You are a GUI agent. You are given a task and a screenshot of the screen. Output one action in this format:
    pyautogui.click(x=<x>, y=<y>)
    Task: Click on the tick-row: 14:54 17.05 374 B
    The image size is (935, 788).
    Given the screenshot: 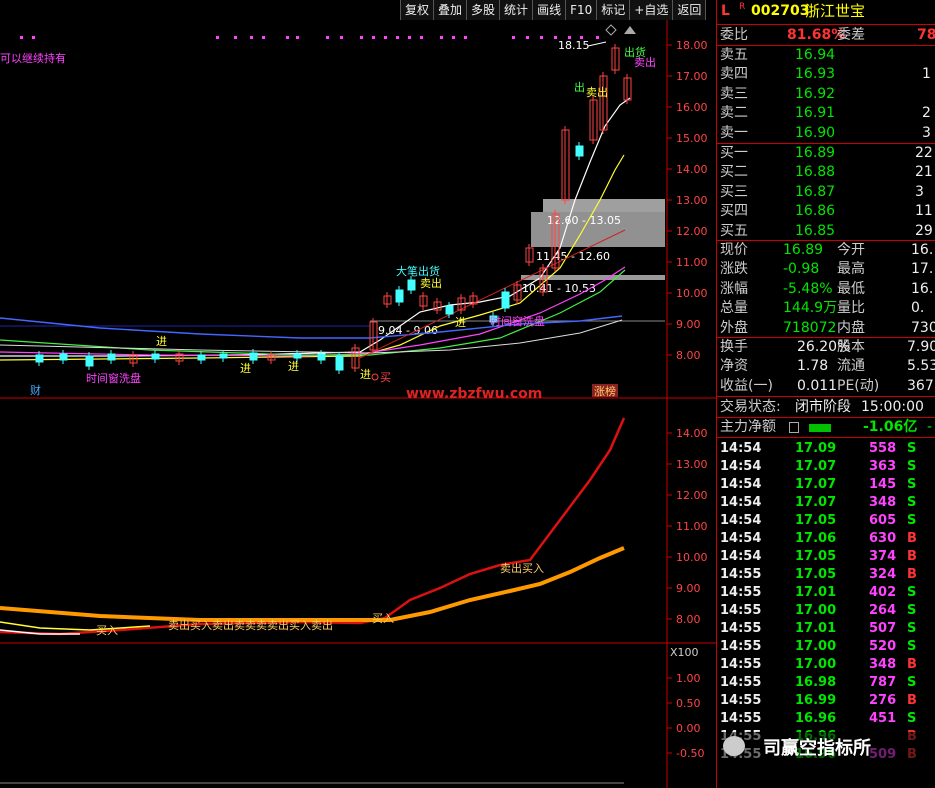 What is the action you would take?
    pyautogui.click(x=826, y=557)
    